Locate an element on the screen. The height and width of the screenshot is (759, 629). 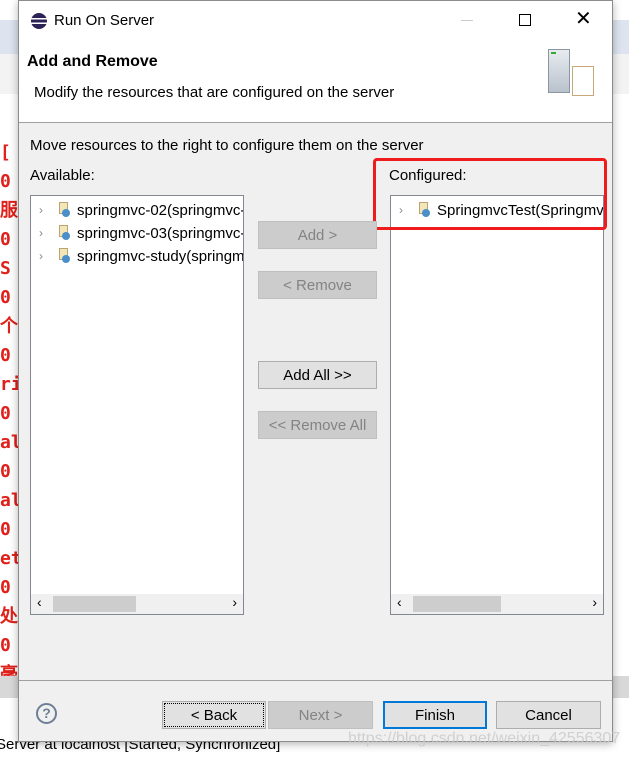
list-item: ›springmvc-study(springmvc-study) is located at coordinates (141, 256).